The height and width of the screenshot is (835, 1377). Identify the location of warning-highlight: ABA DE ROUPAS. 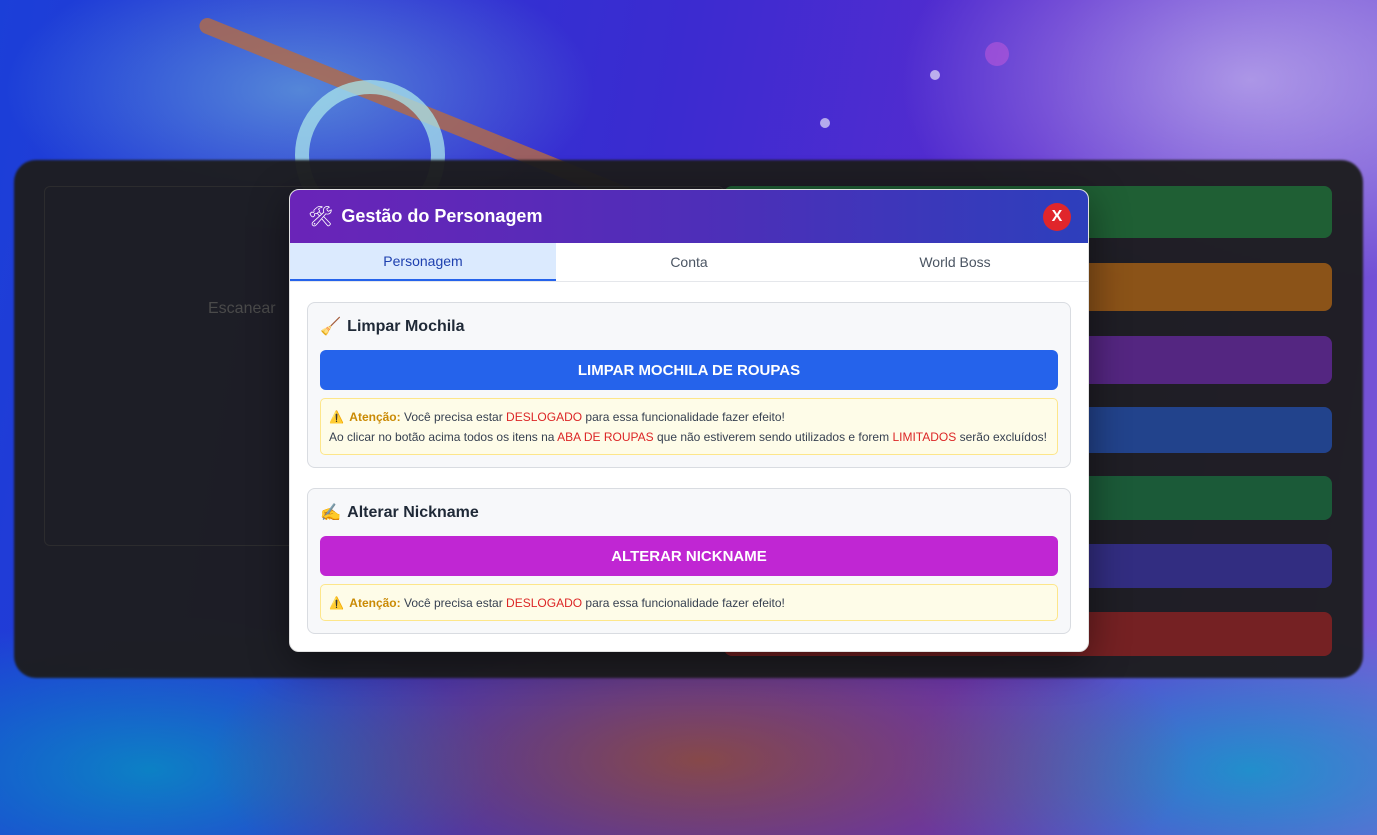
(605, 437).